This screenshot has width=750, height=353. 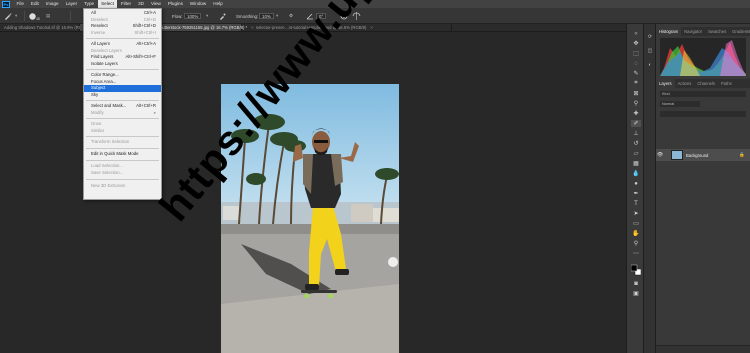 What do you see at coordinates (218, 4) in the screenshot?
I see `menu-help: Help` at bounding box center [218, 4].